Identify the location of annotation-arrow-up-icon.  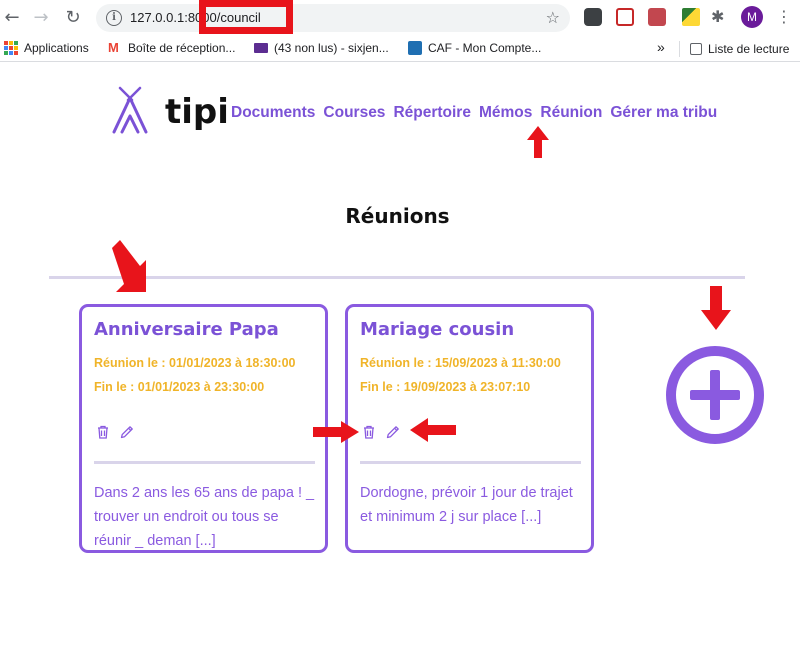
(538, 142).